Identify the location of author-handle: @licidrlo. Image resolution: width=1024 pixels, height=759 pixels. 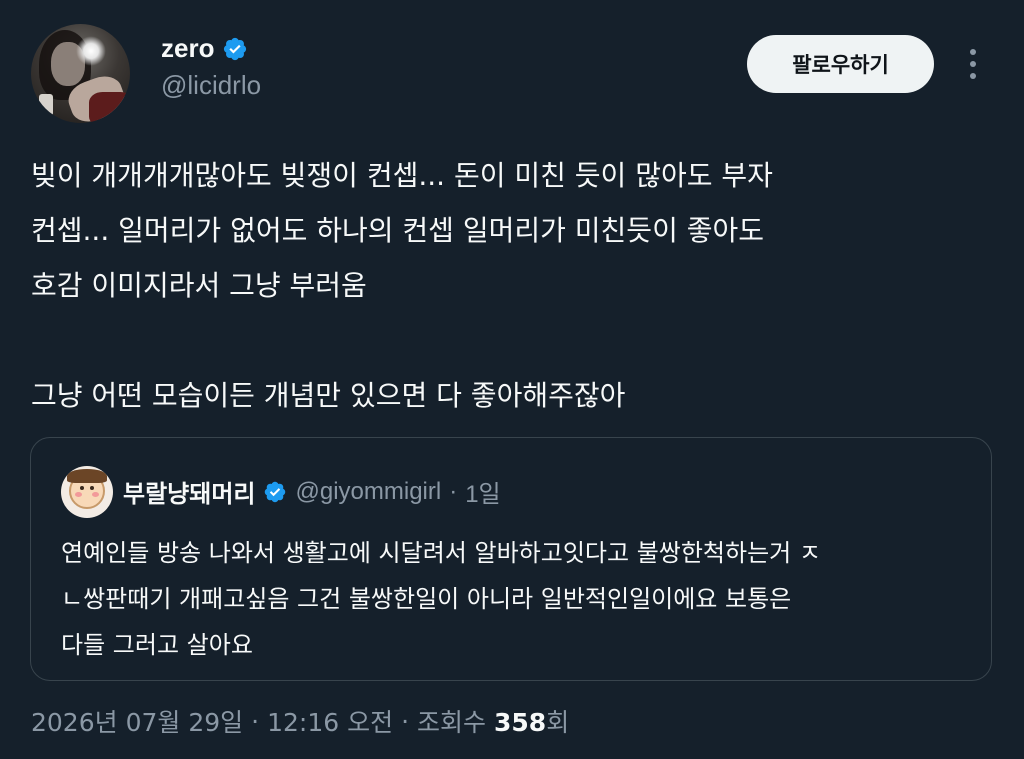
(211, 85).